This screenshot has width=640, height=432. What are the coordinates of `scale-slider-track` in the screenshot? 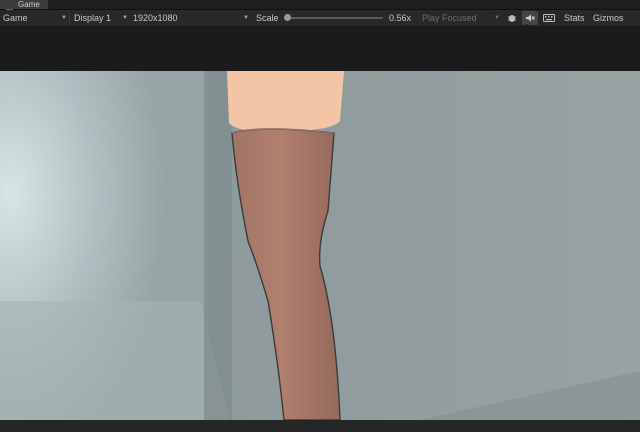 It's located at (335, 18).